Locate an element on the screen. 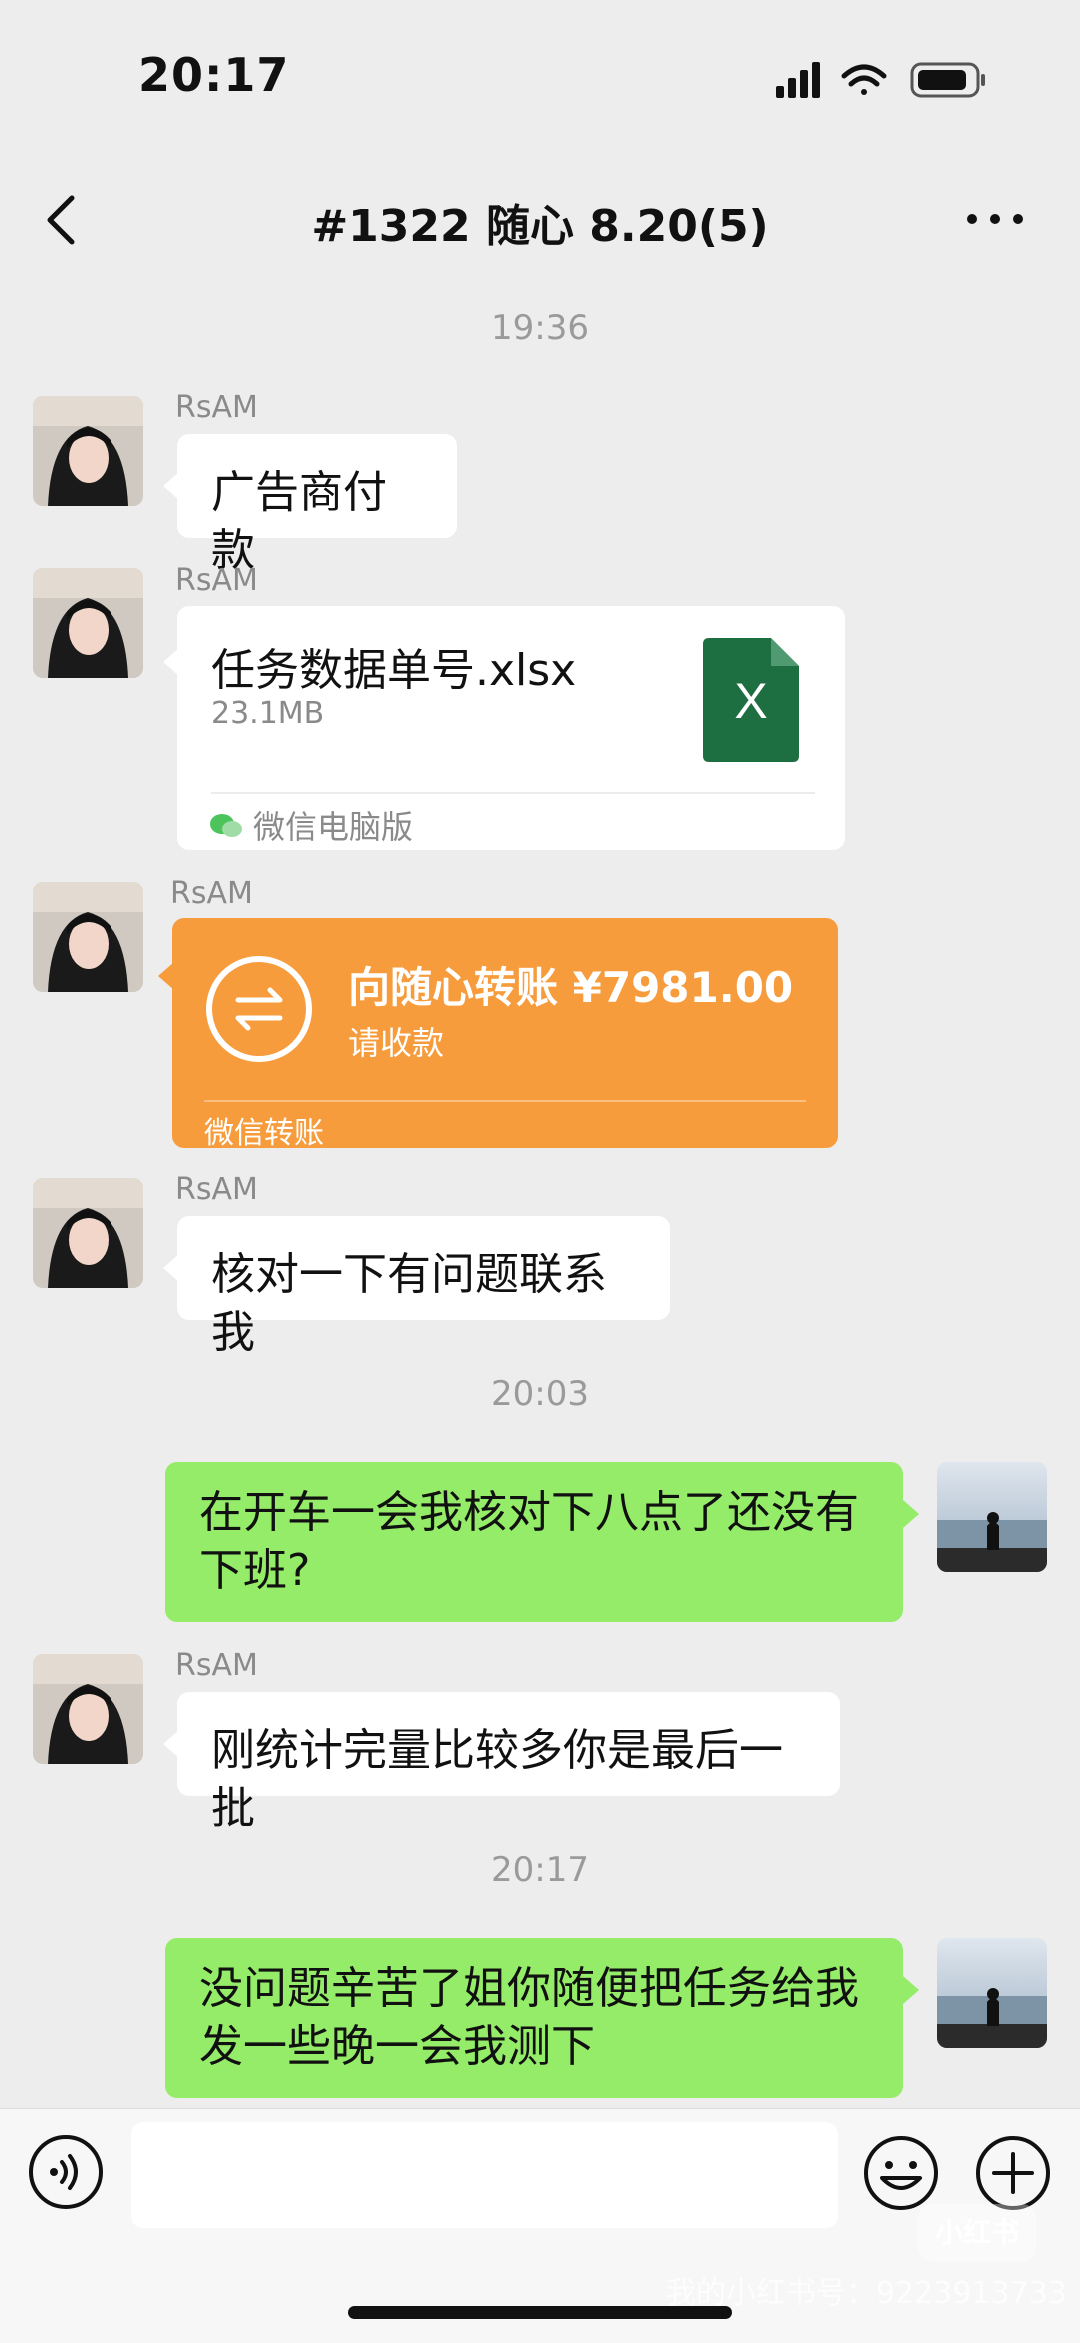 The height and width of the screenshot is (2343, 1080). message-bubble: 广告商付款 is located at coordinates (310, 505).